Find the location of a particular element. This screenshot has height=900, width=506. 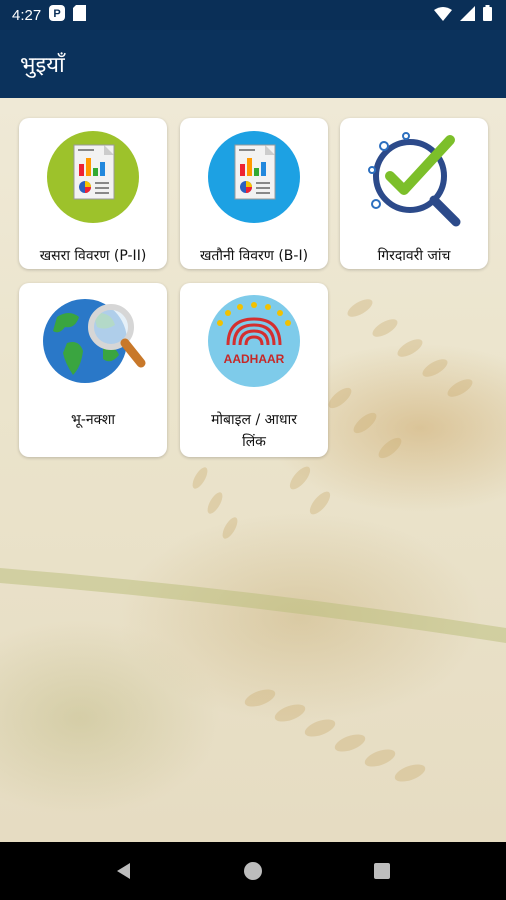

tile-khatauni-vivaran: खतौनी विवरण (B-I) is located at coordinates (254, 193).